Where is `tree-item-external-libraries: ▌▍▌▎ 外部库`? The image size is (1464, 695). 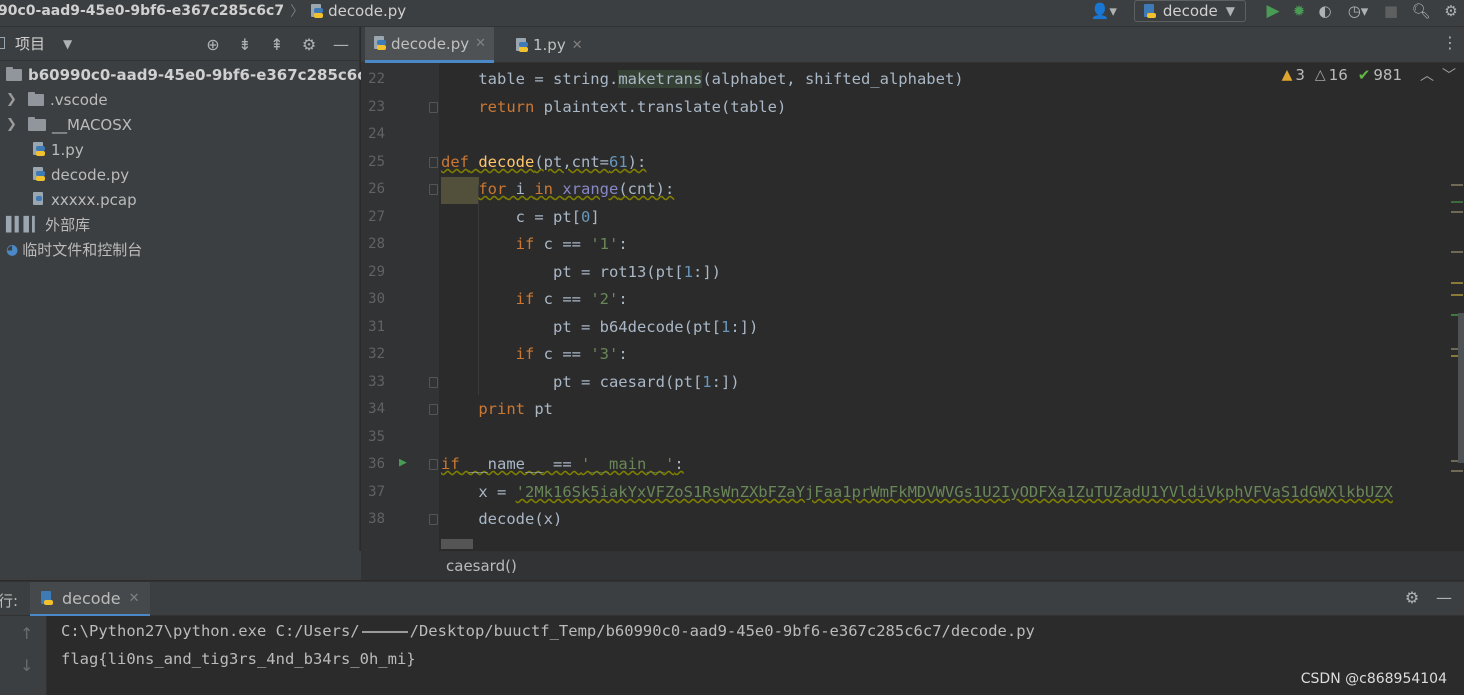
tree-item-external-libraries: ▌▍▌▎ 外部库 is located at coordinates (48, 224).